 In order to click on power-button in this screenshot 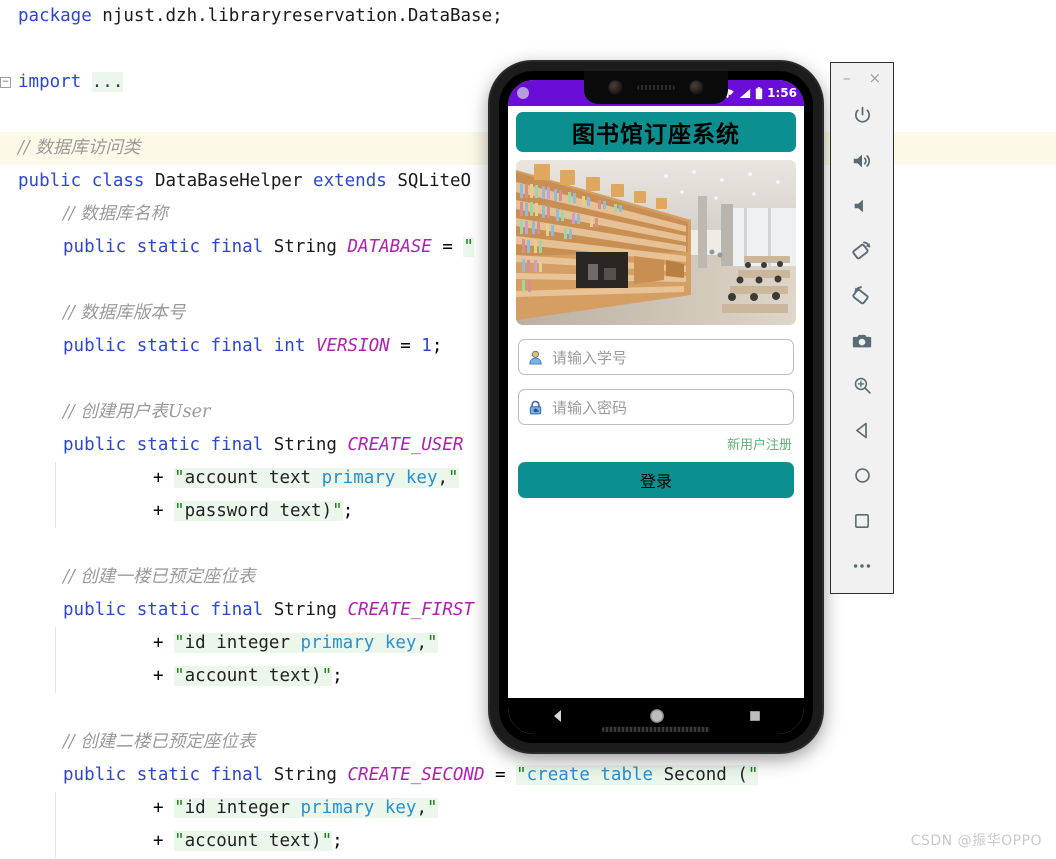, I will do `click(862, 115)`.